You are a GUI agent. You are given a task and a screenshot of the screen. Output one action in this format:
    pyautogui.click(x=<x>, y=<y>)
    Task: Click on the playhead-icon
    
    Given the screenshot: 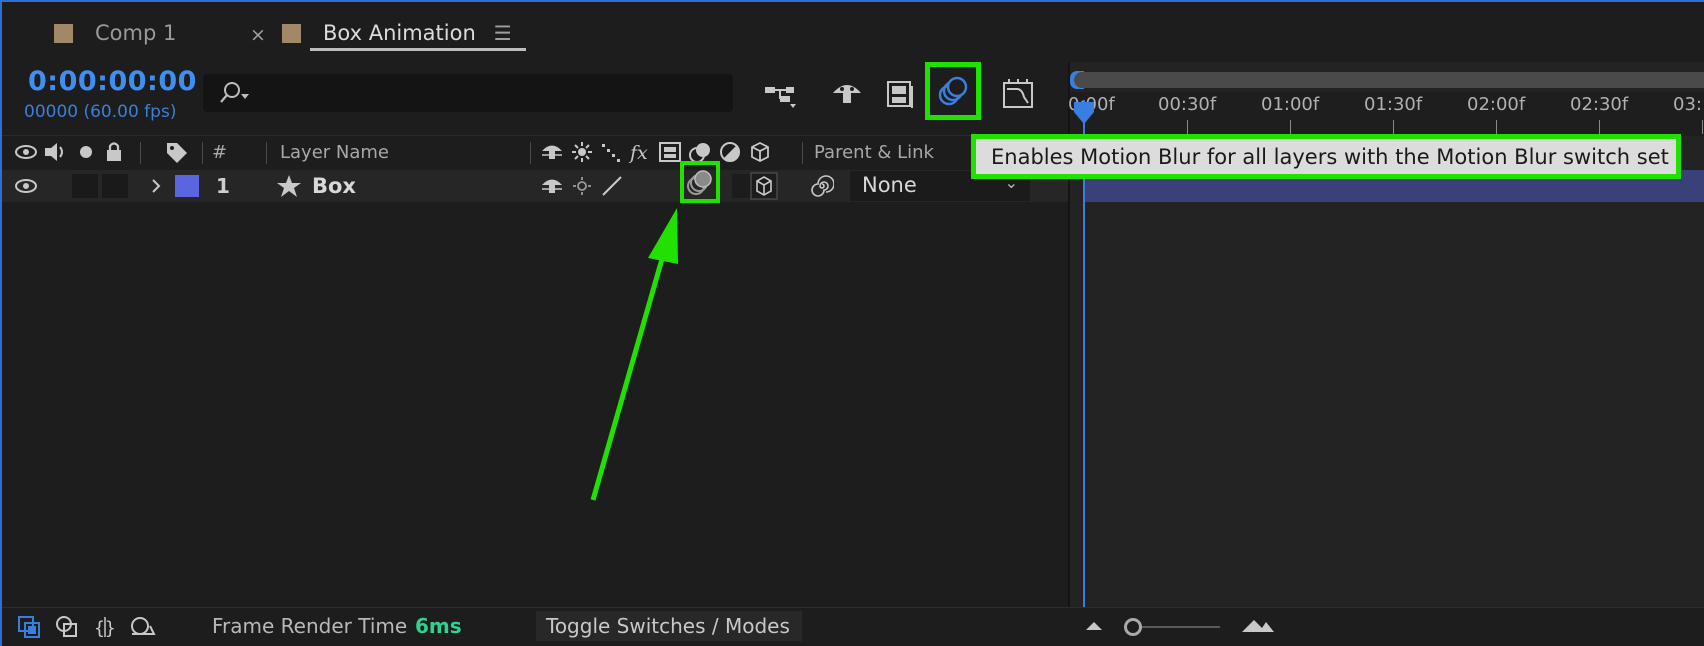 What is the action you would take?
    pyautogui.click(x=1084, y=116)
    